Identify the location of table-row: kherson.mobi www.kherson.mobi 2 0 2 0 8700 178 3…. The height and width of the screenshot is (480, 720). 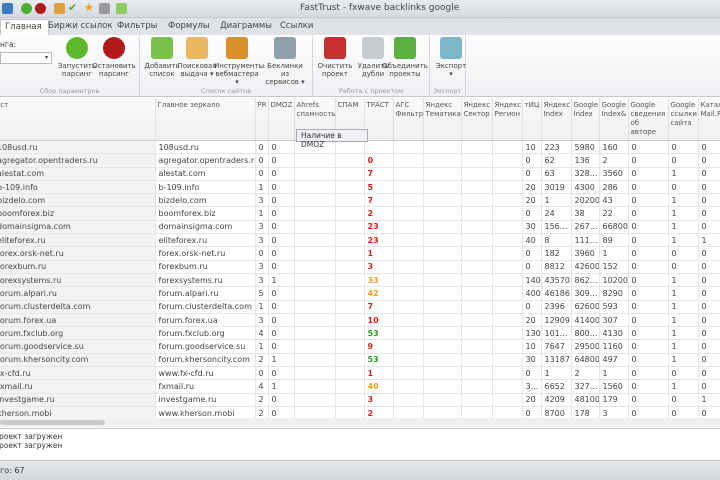
(360, 412).